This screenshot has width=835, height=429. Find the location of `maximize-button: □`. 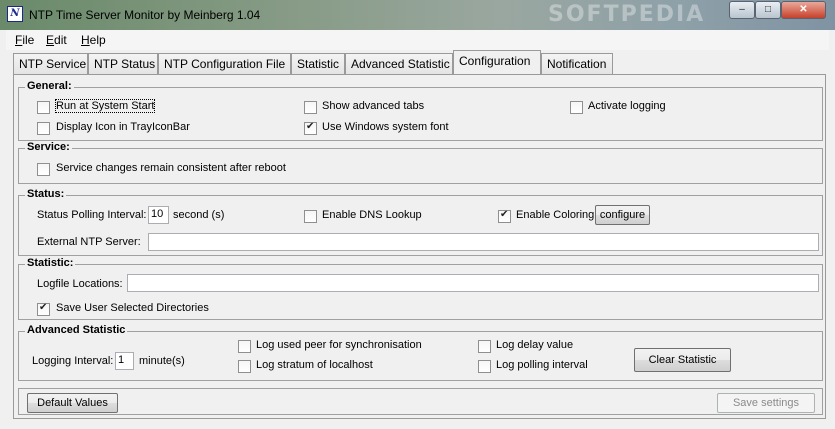

maximize-button: □ is located at coordinates (768, 10).